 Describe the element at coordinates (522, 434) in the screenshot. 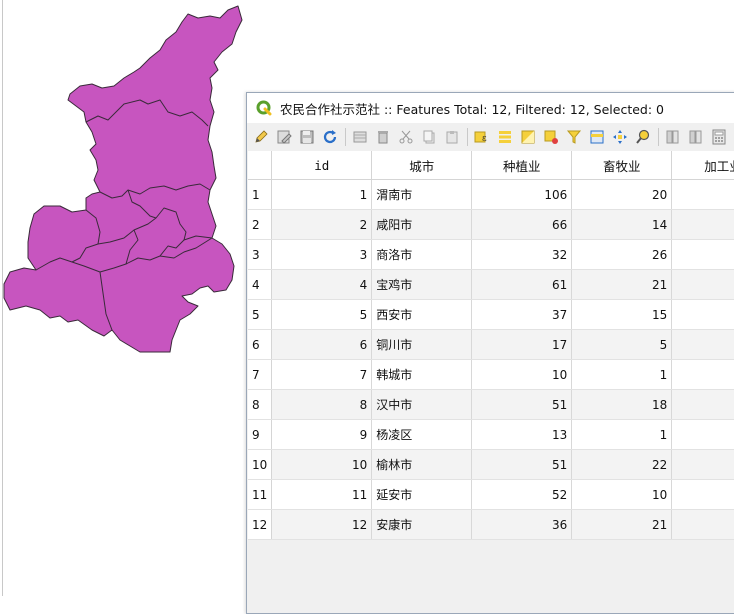

I see `cell-planting: 13` at that location.